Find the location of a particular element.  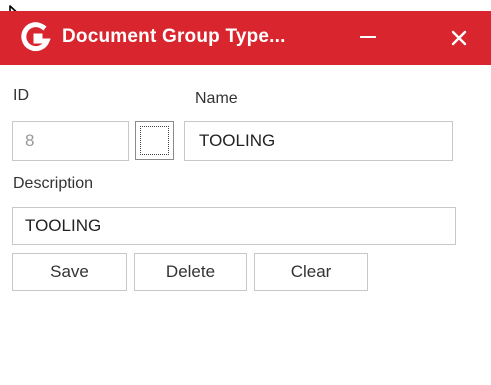

clear-button: Clear is located at coordinates (311, 272).